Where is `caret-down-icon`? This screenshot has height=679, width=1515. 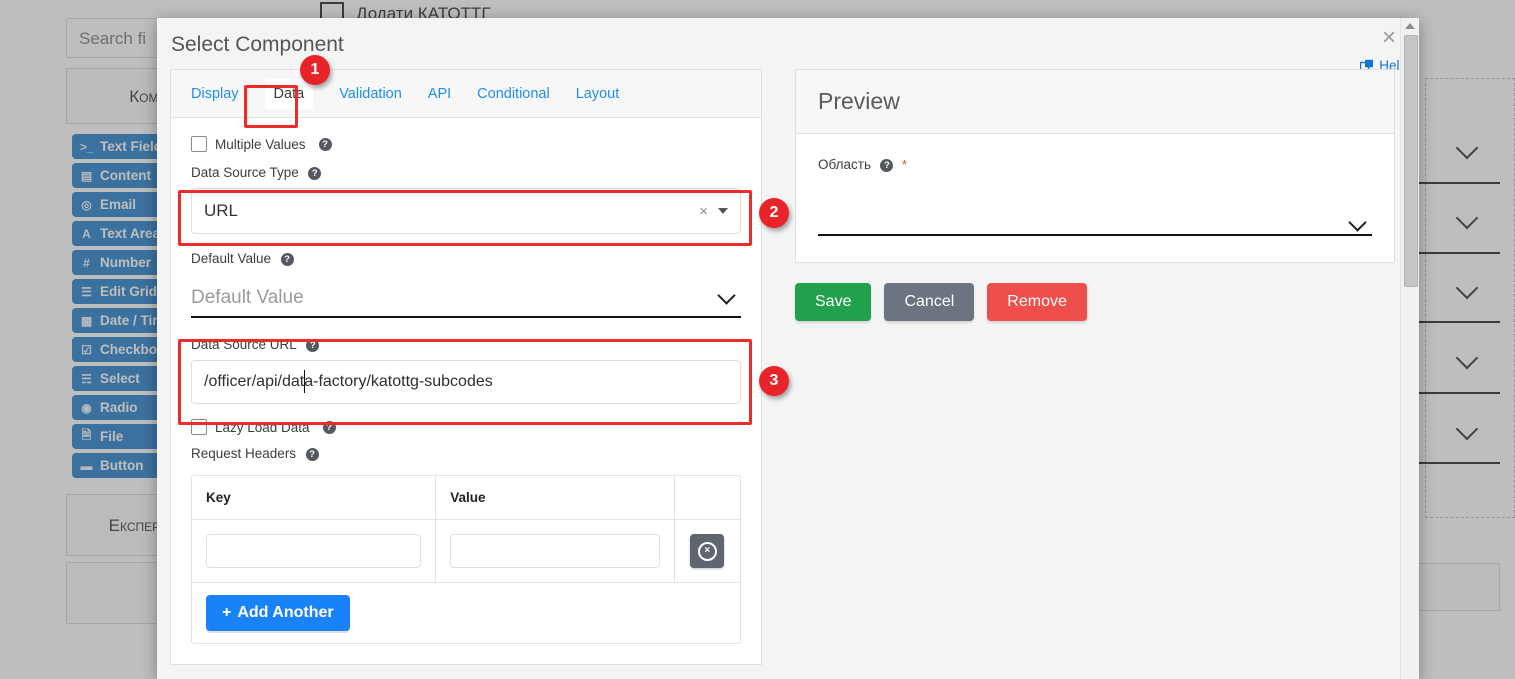
caret-down-icon is located at coordinates (723, 211).